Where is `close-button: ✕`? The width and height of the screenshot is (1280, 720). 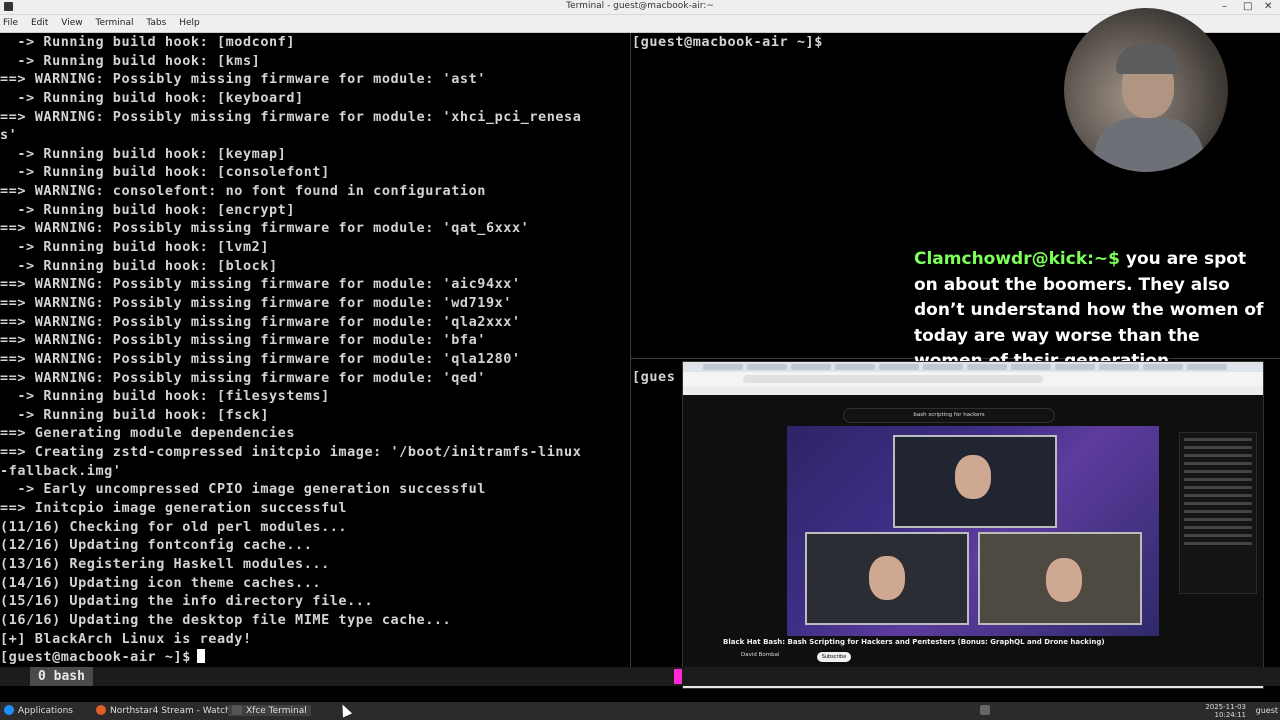
close-button: ✕ is located at coordinates (1268, 6).